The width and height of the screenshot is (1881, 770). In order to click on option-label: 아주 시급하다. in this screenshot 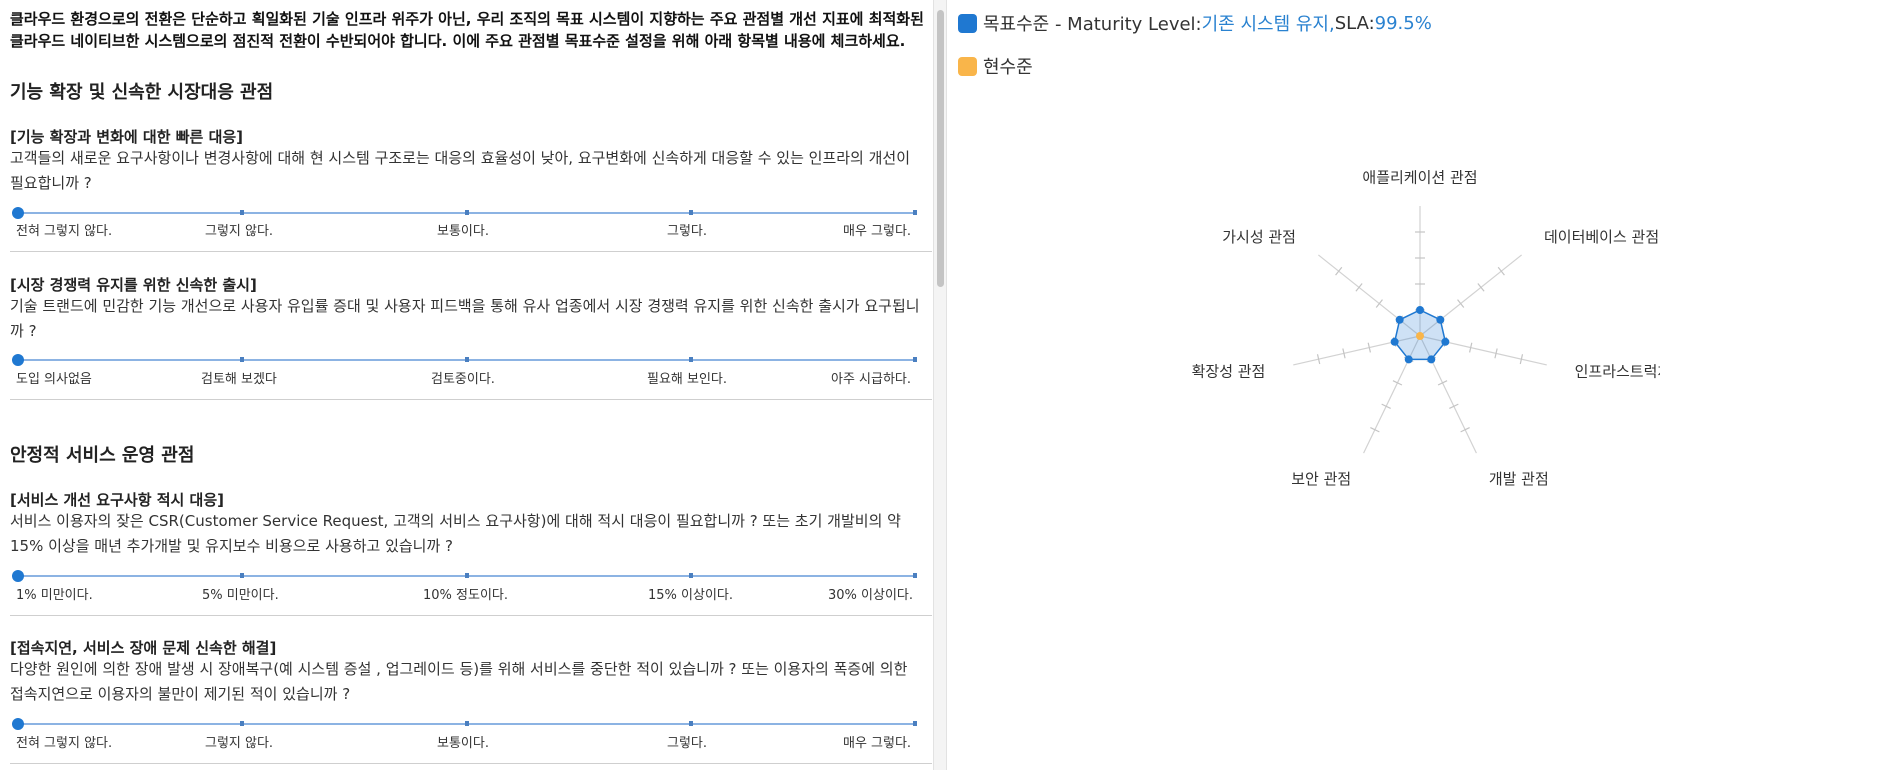, I will do `click(871, 377)`.